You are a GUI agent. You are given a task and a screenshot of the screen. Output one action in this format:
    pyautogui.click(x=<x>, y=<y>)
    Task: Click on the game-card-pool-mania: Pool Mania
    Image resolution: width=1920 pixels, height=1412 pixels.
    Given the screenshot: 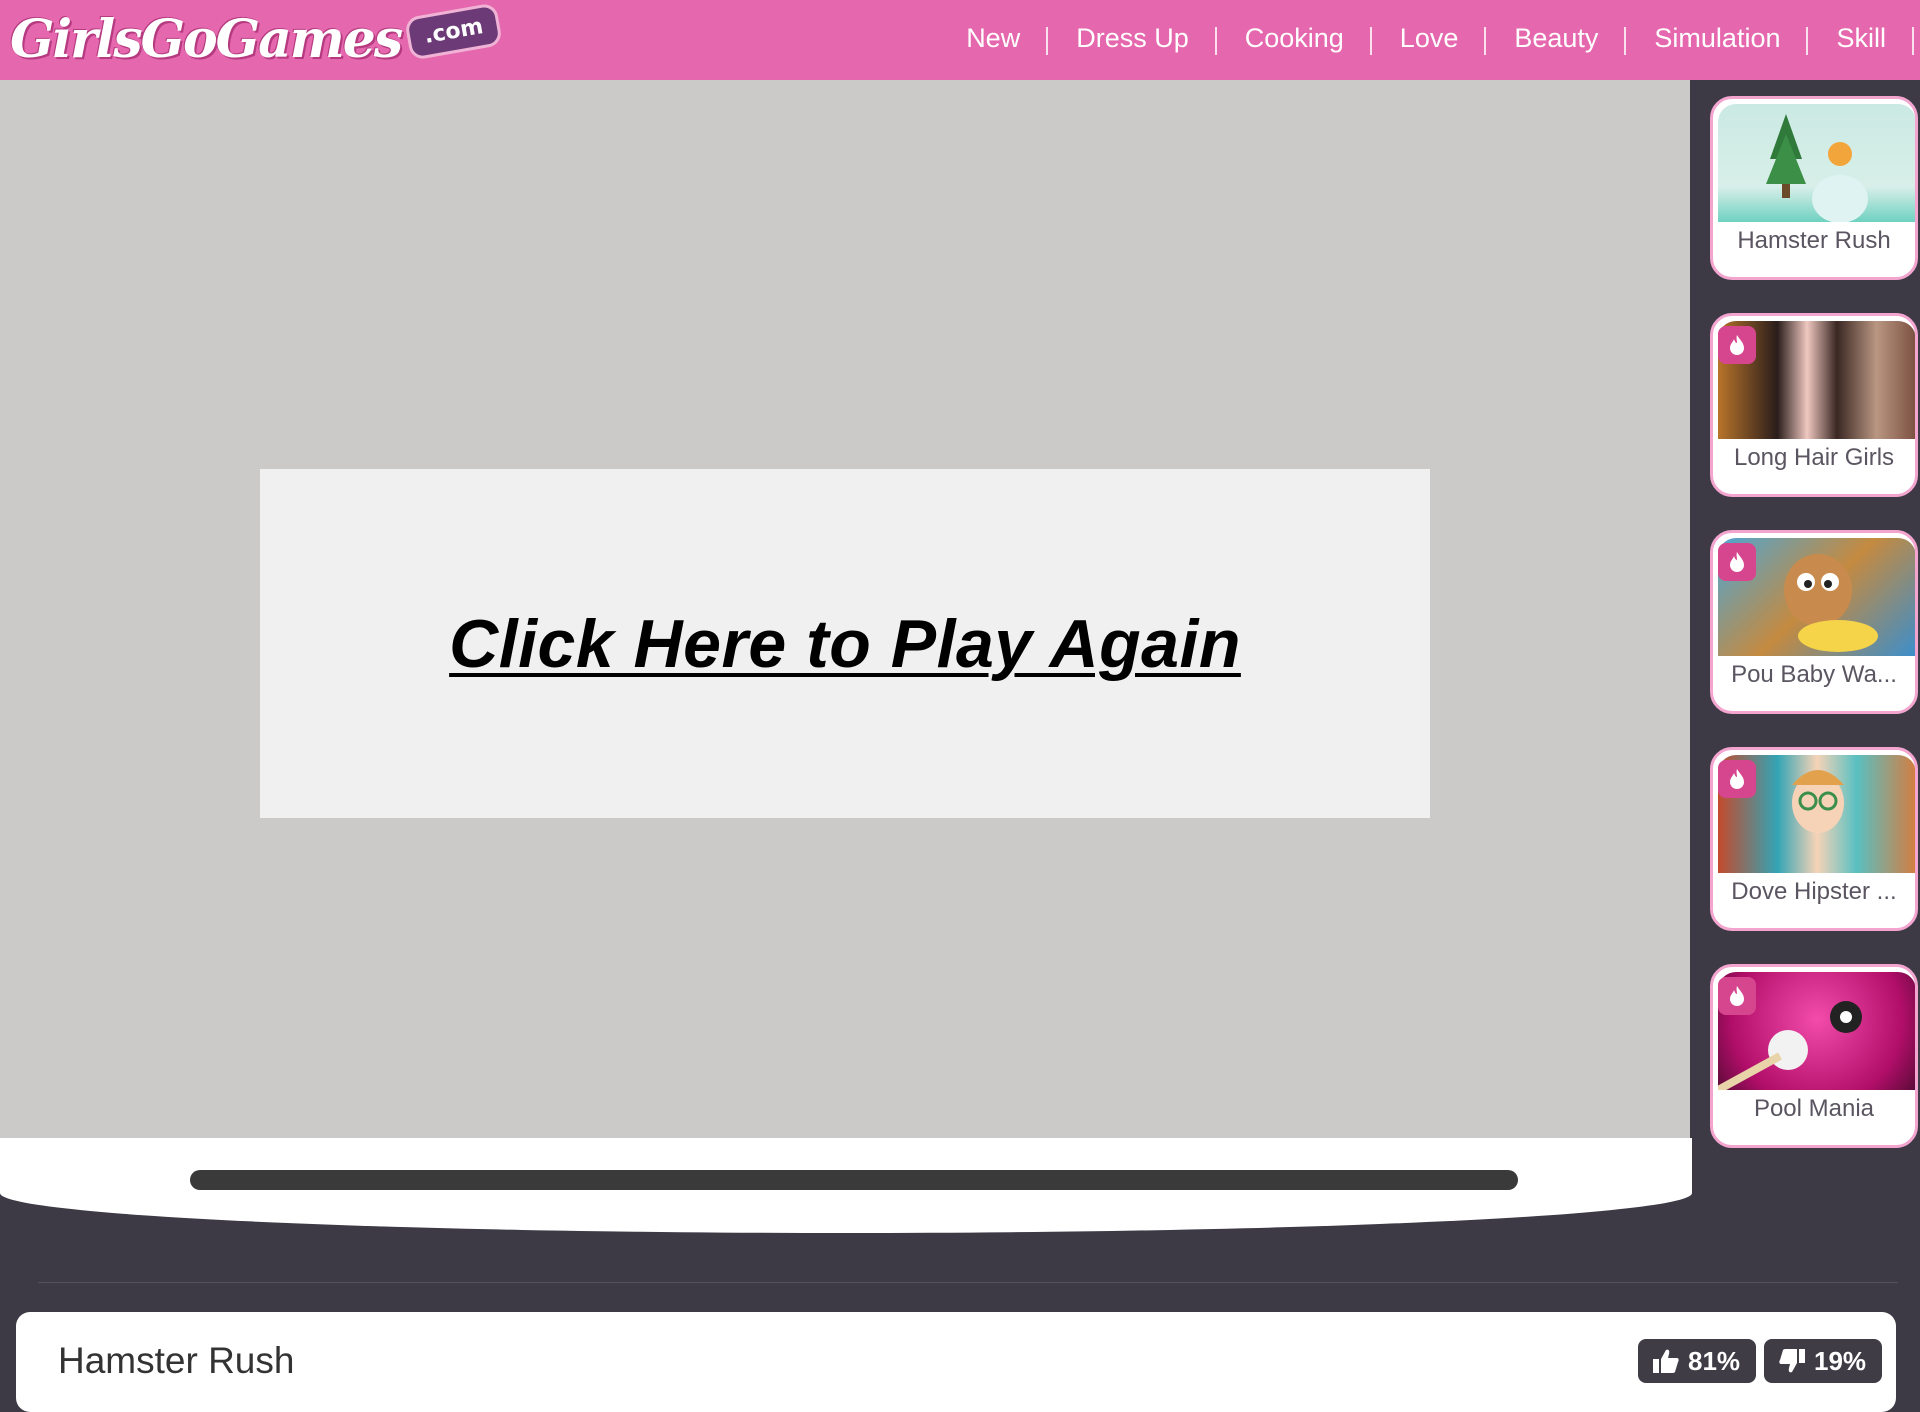 What is the action you would take?
    pyautogui.click(x=1814, y=1056)
    